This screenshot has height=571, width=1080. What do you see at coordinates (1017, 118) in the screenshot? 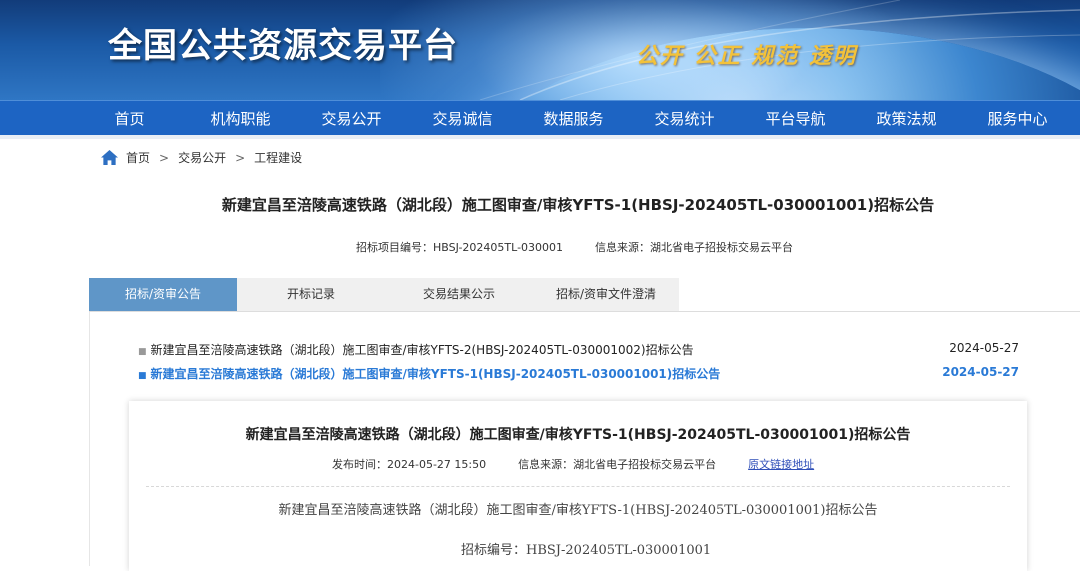
I see `nav-item-service-center: 服务中心` at bounding box center [1017, 118].